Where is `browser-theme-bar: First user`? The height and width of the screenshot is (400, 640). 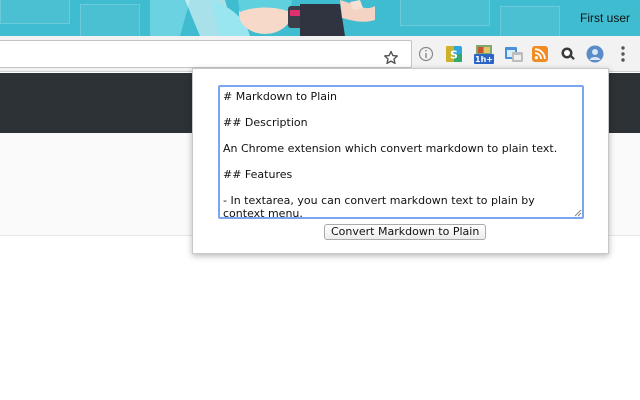
browser-theme-bar: First user is located at coordinates (320, 18).